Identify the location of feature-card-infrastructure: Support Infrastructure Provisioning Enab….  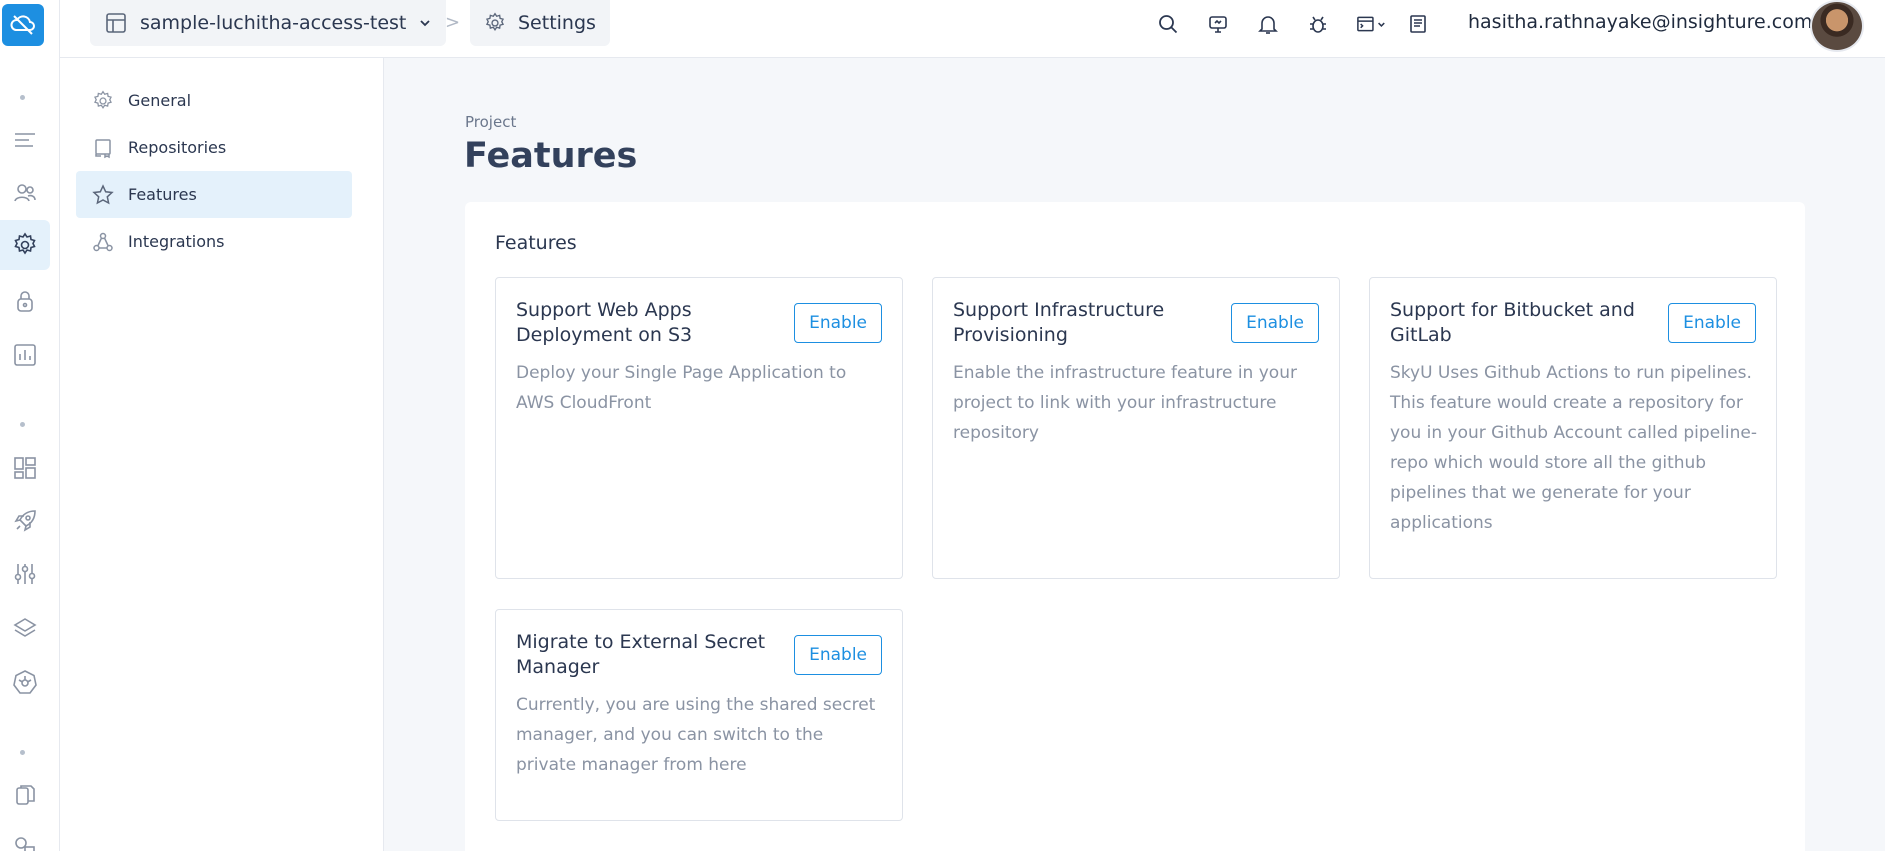
(1136, 428).